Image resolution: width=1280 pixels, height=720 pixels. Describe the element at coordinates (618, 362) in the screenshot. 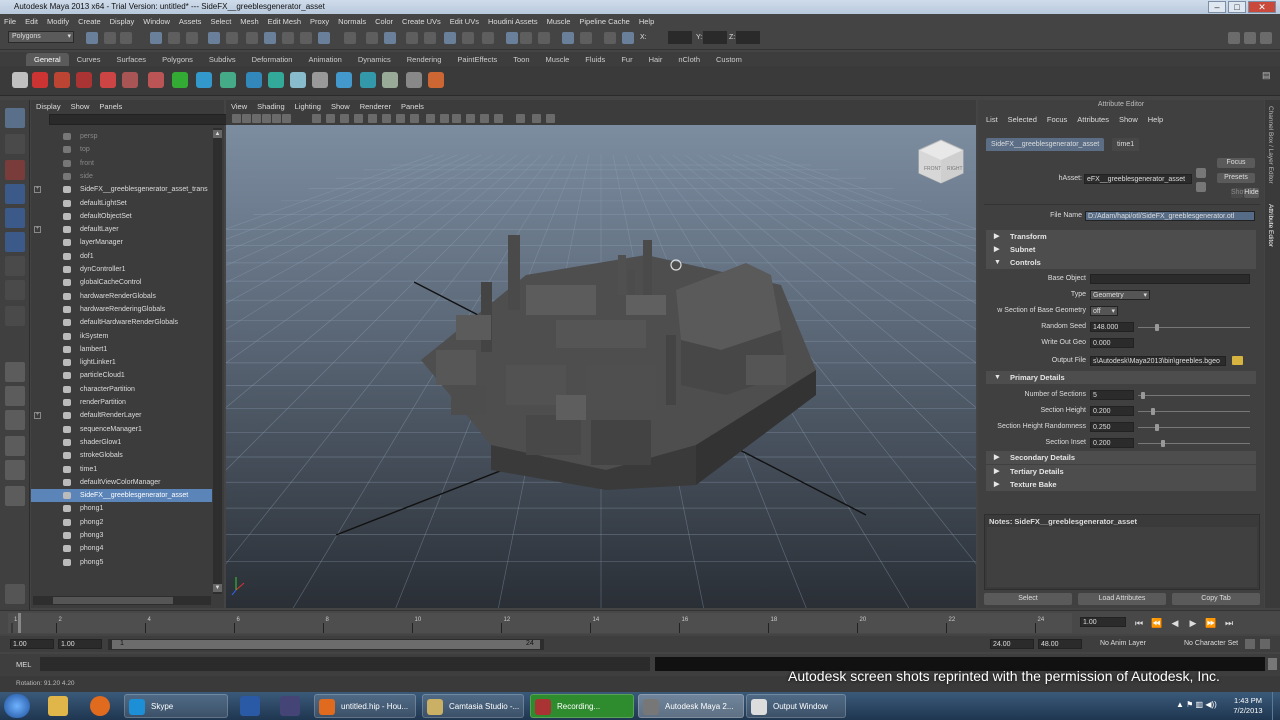

I see `greeble-model` at that location.